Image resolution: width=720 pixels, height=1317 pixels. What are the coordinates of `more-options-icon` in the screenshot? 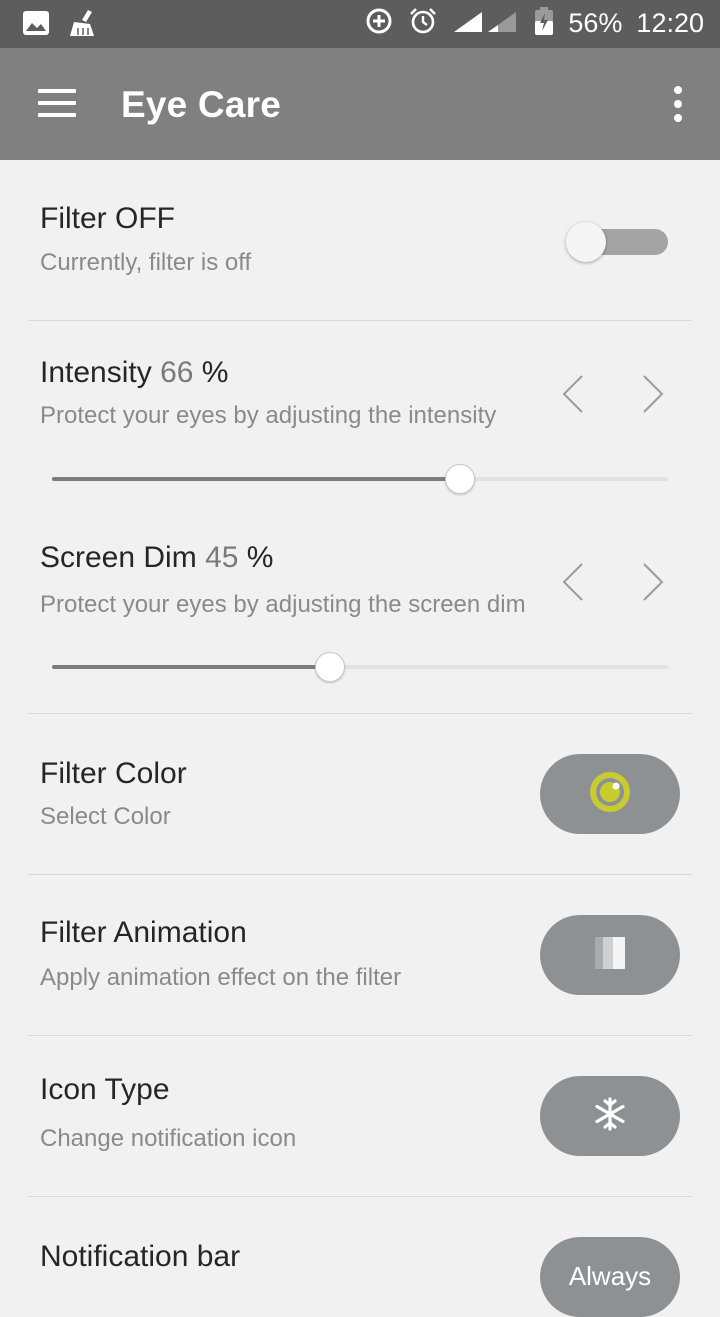 It's located at (679, 104).